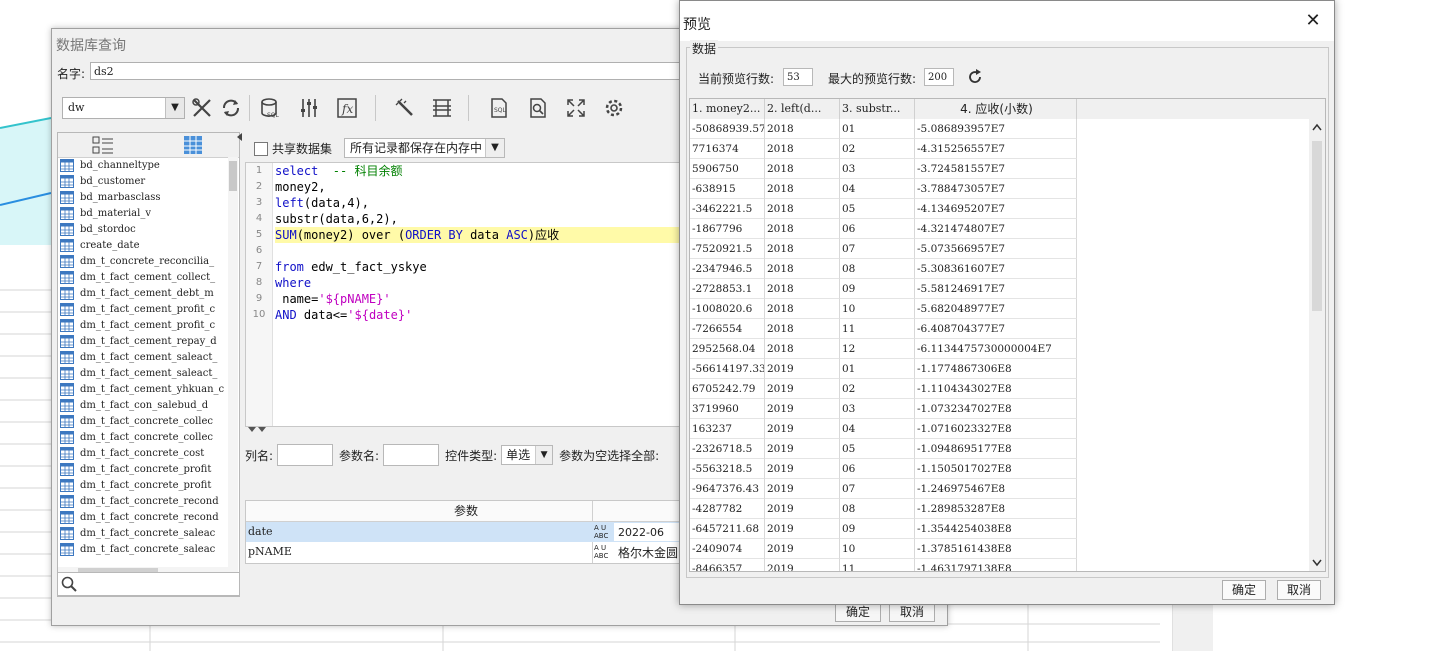  What do you see at coordinates (996, 209) in the screenshot?
I see `table-cell: -4.134695207E7` at bounding box center [996, 209].